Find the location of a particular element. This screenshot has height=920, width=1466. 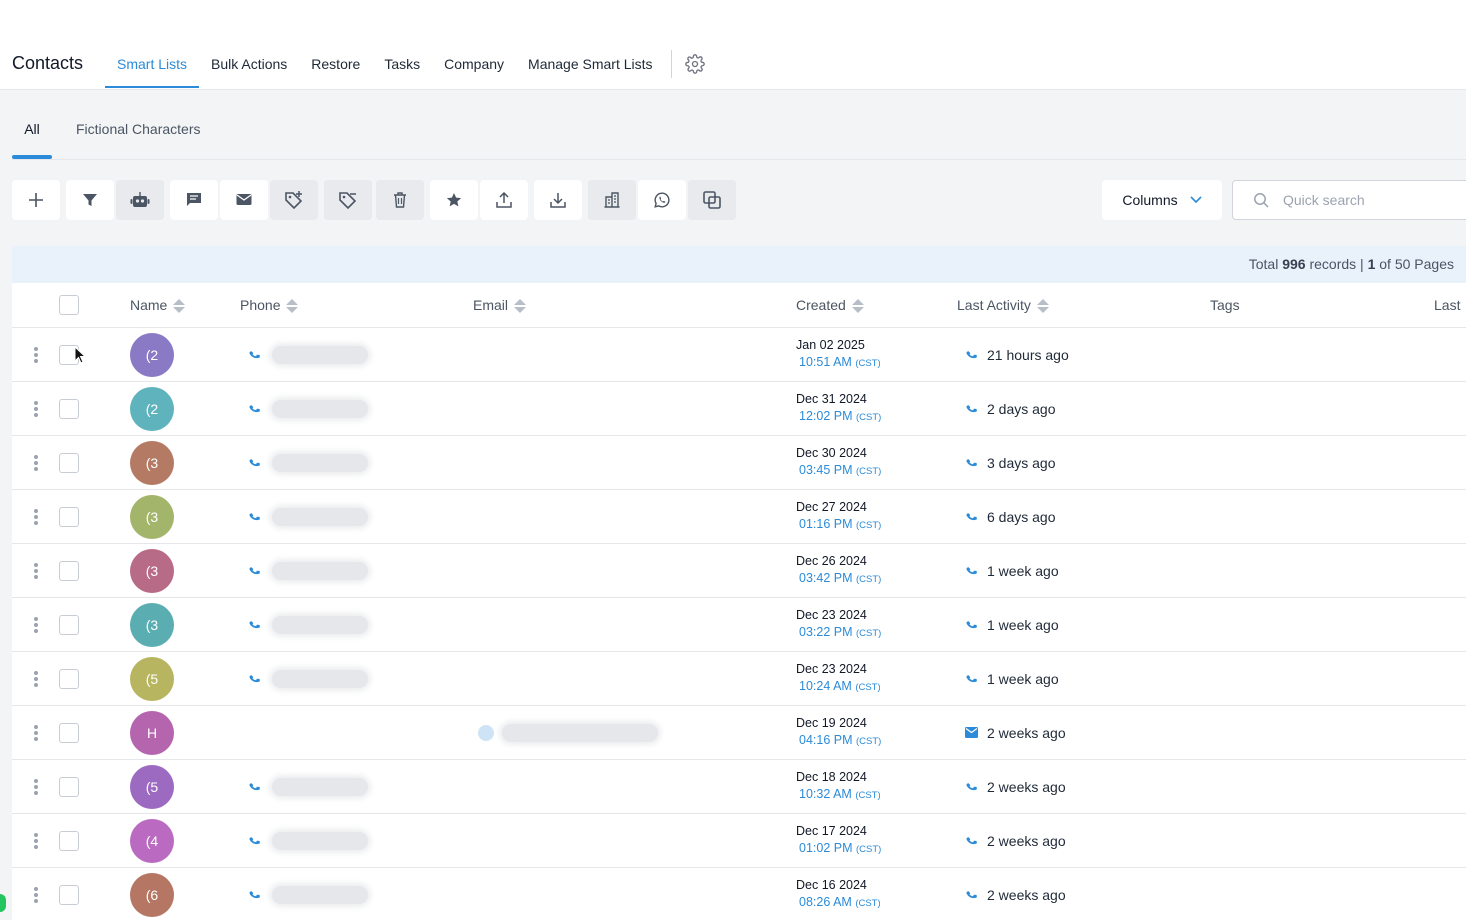

subtab-fictional-characters: Fictional Characters is located at coordinates (138, 129).